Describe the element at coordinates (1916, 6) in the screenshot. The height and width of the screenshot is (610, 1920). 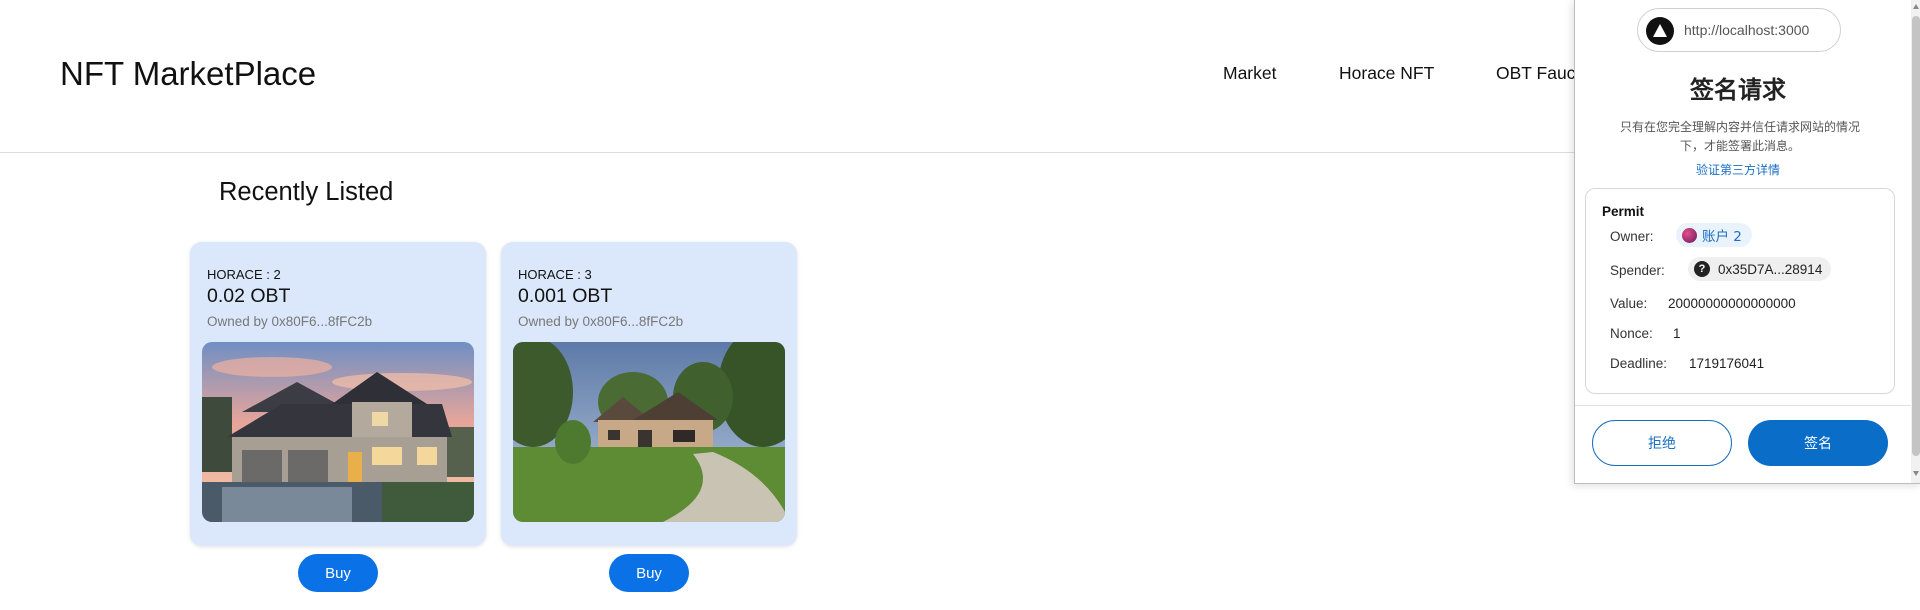
I see `scroll-up-arrow-icon` at that location.